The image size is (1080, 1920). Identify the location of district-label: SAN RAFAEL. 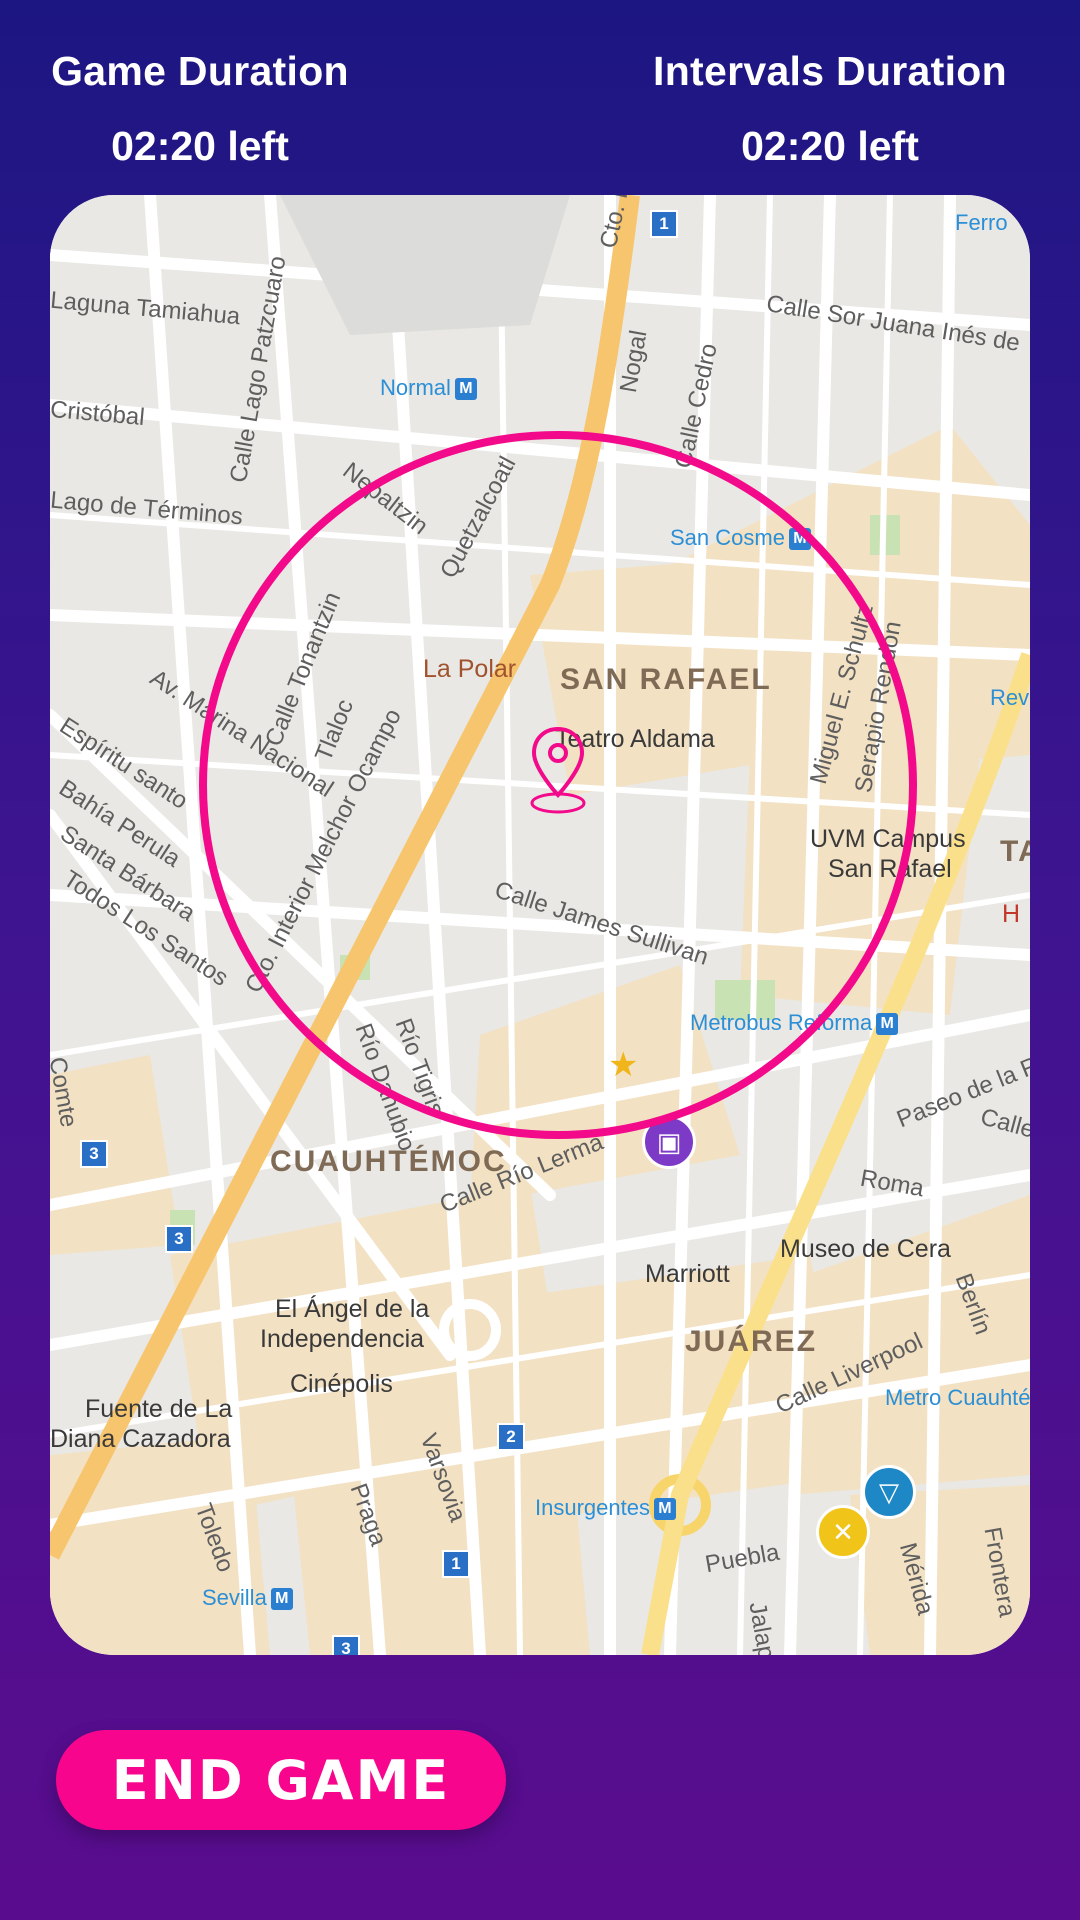
(666, 679).